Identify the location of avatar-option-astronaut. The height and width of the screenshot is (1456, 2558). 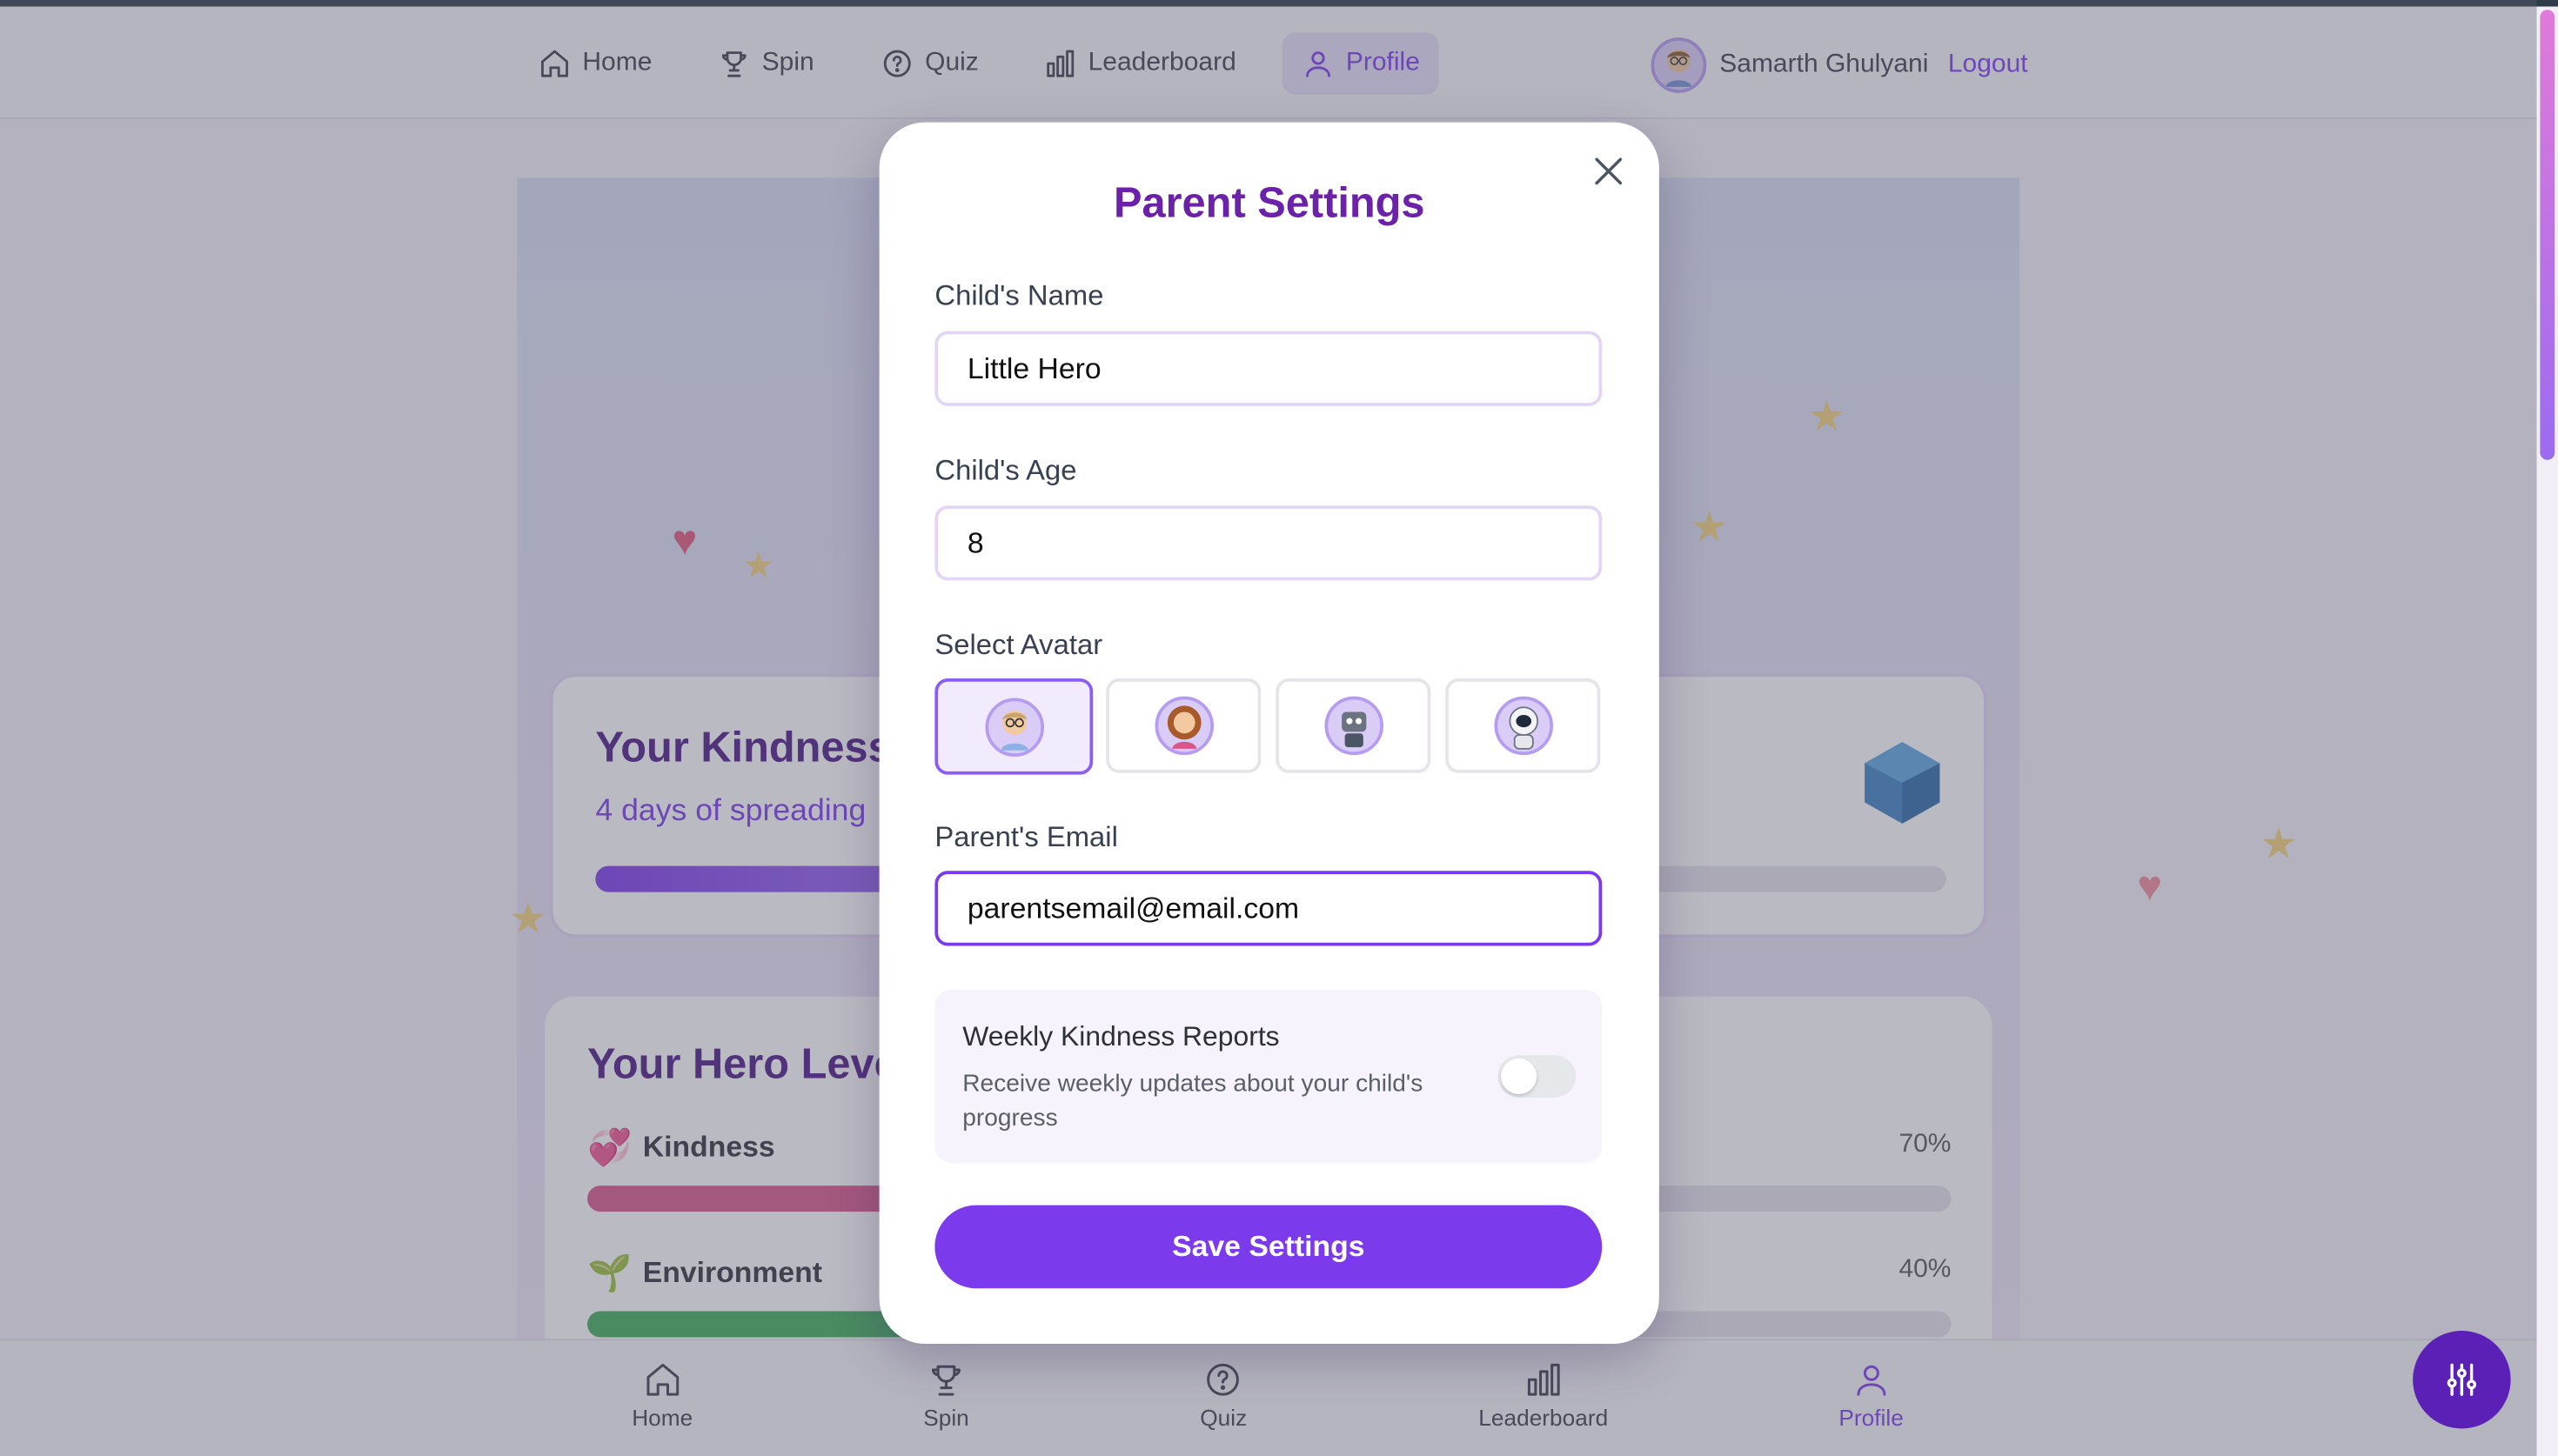
(1523, 725).